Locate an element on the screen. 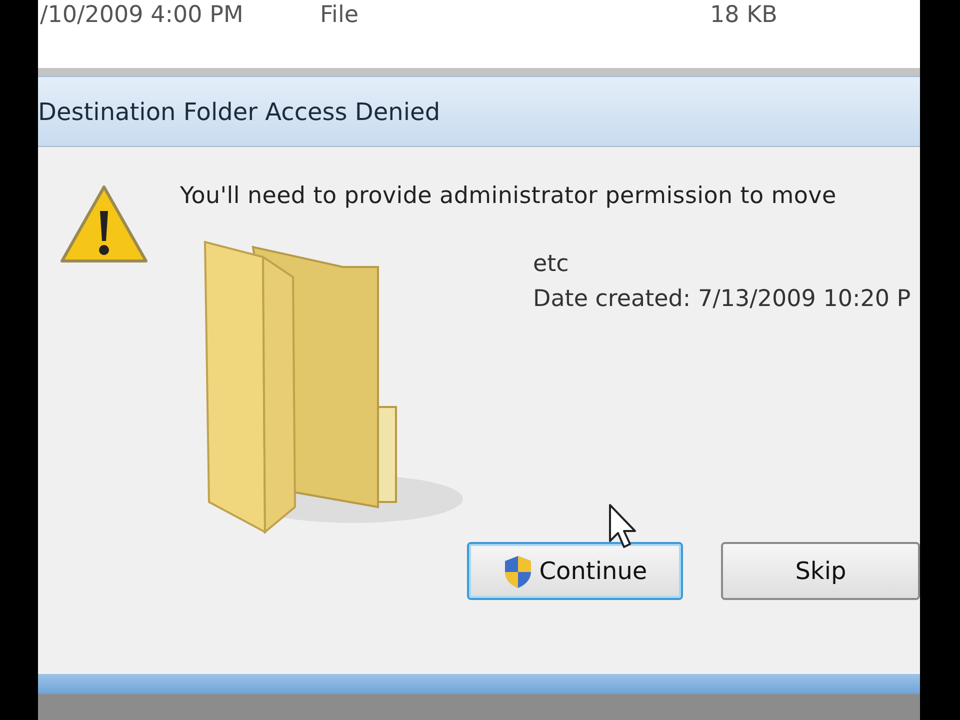 The width and height of the screenshot is (960, 720). dialog-title: Destination Folder Access Denied is located at coordinates (239, 112).